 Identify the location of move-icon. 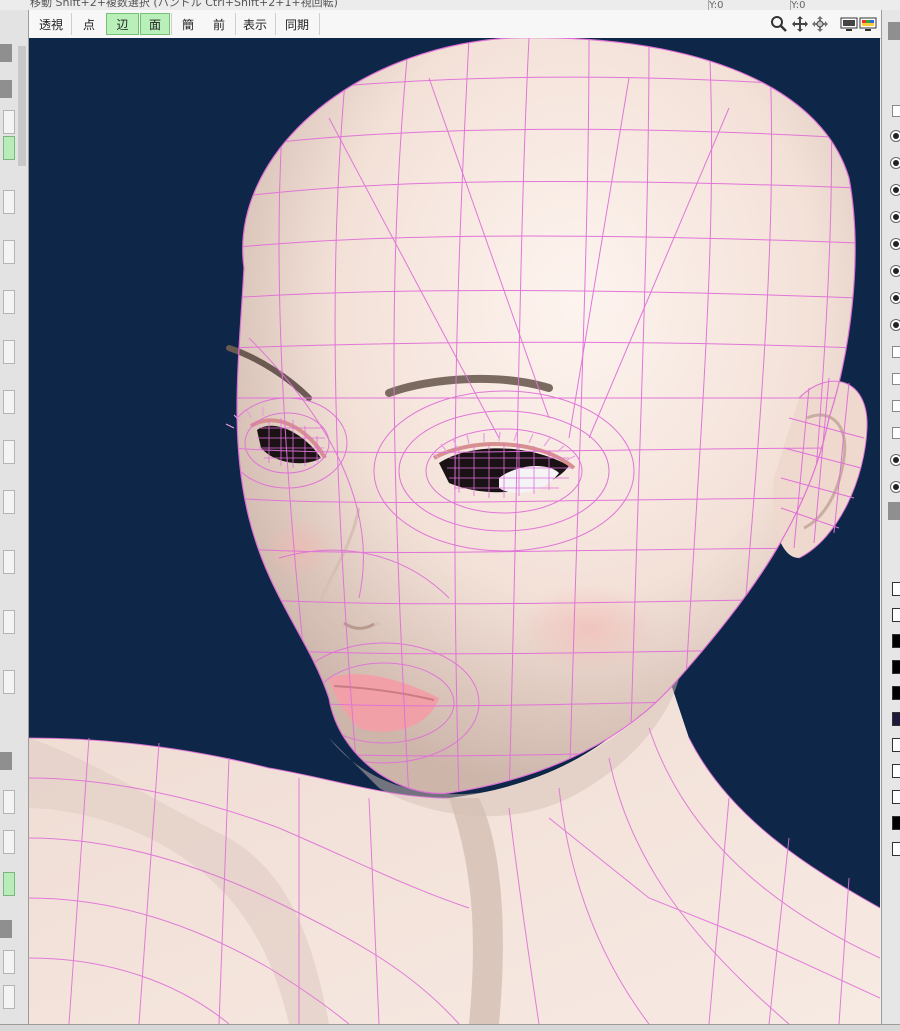
(800, 24).